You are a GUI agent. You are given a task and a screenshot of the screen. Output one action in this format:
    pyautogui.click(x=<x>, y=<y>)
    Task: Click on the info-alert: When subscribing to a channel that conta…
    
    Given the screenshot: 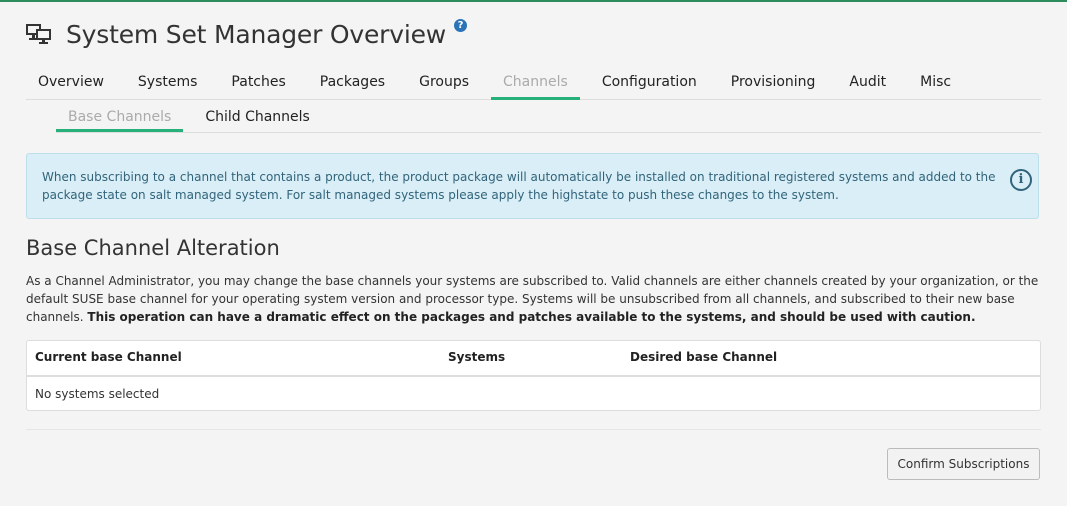 What is the action you would take?
    pyautogui.click(x=532, y=186)
    